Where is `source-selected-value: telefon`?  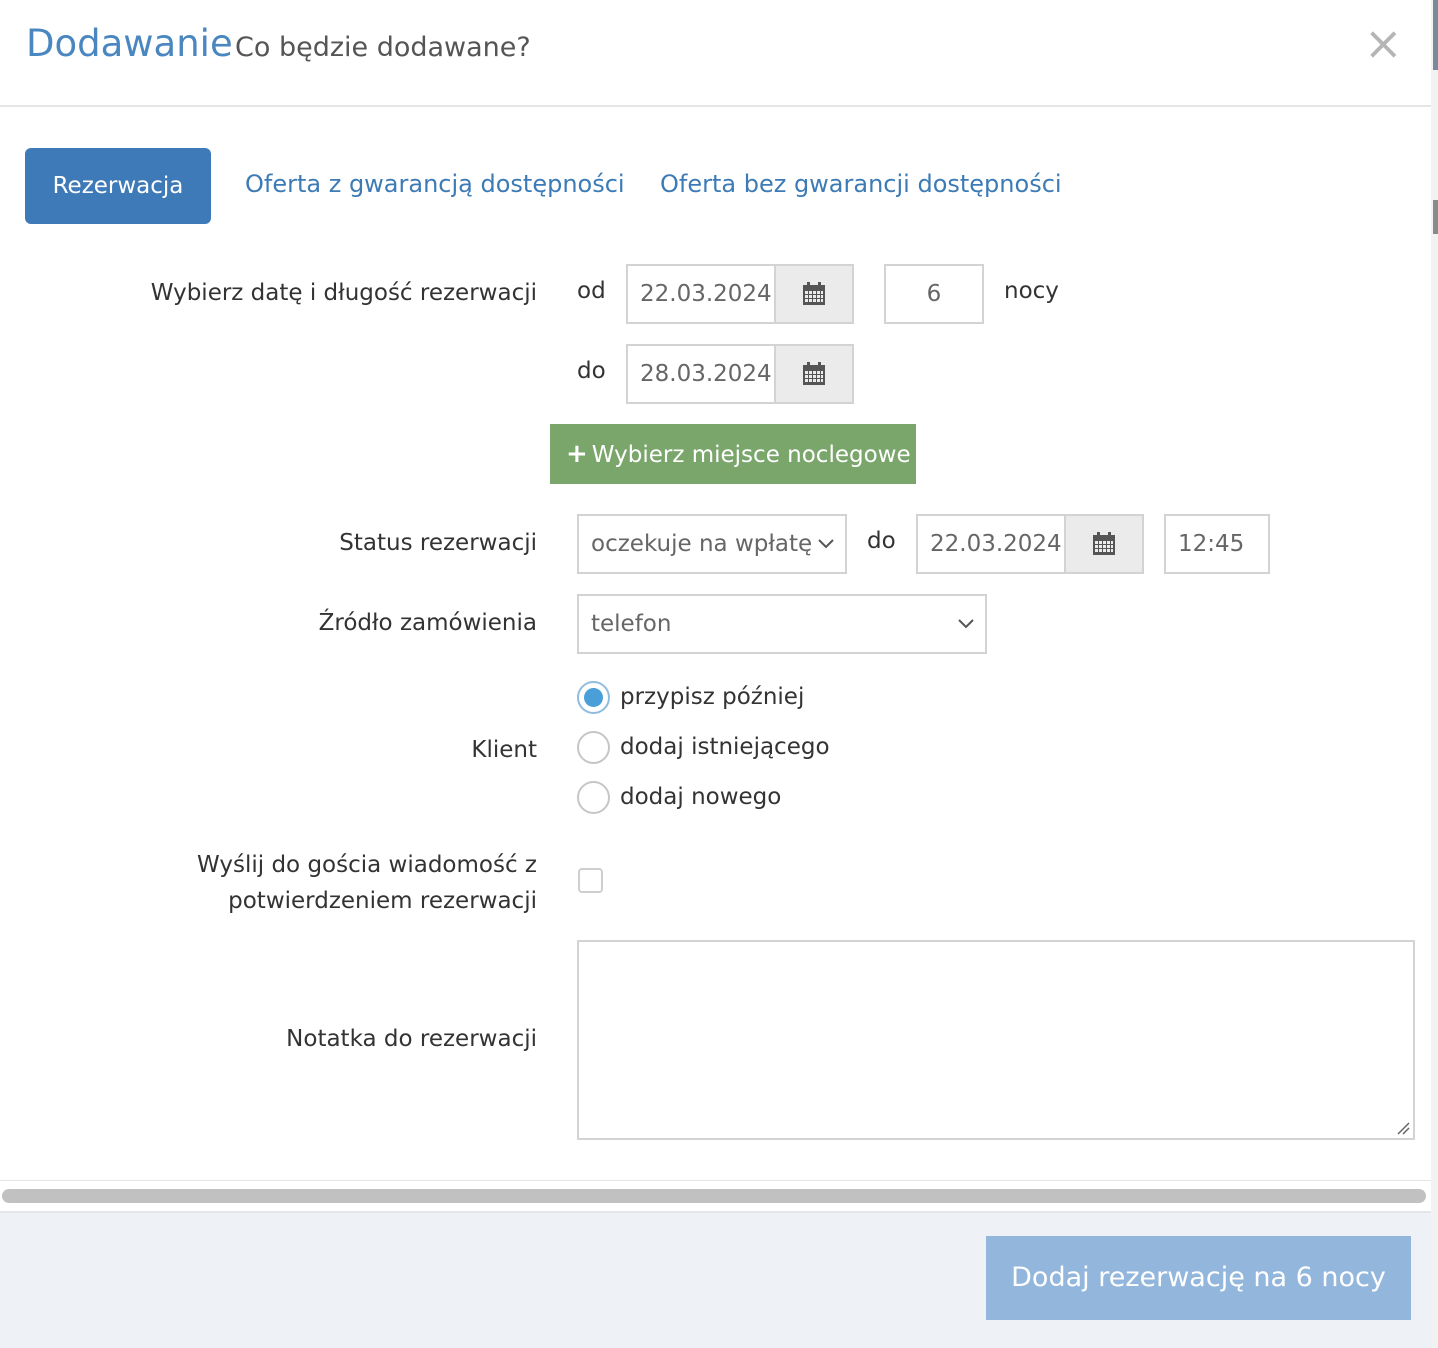
source-selected-value: telefon is located at coordinates (631, 624).